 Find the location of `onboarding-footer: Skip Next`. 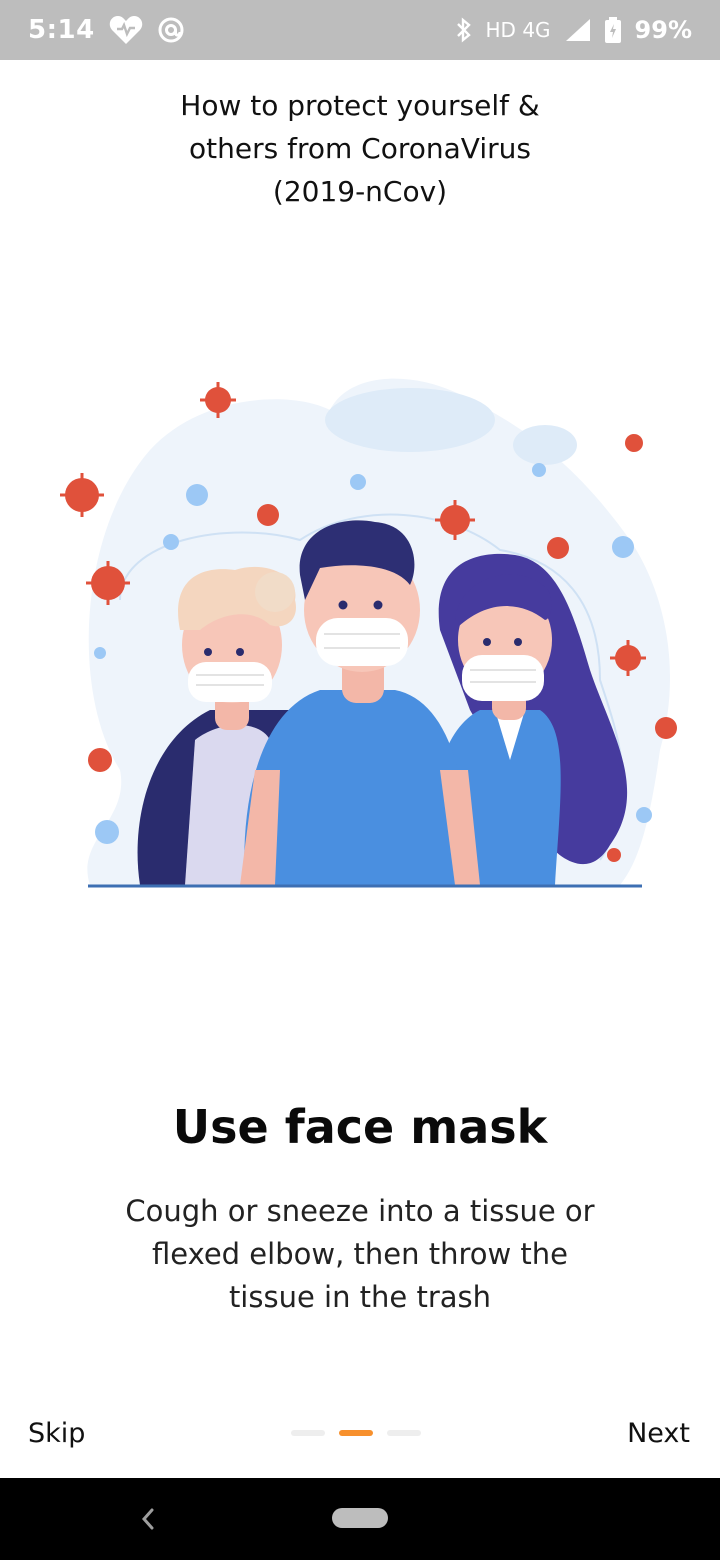

onboarding-footer: Skip Next is located at coordinates (360, 1433).